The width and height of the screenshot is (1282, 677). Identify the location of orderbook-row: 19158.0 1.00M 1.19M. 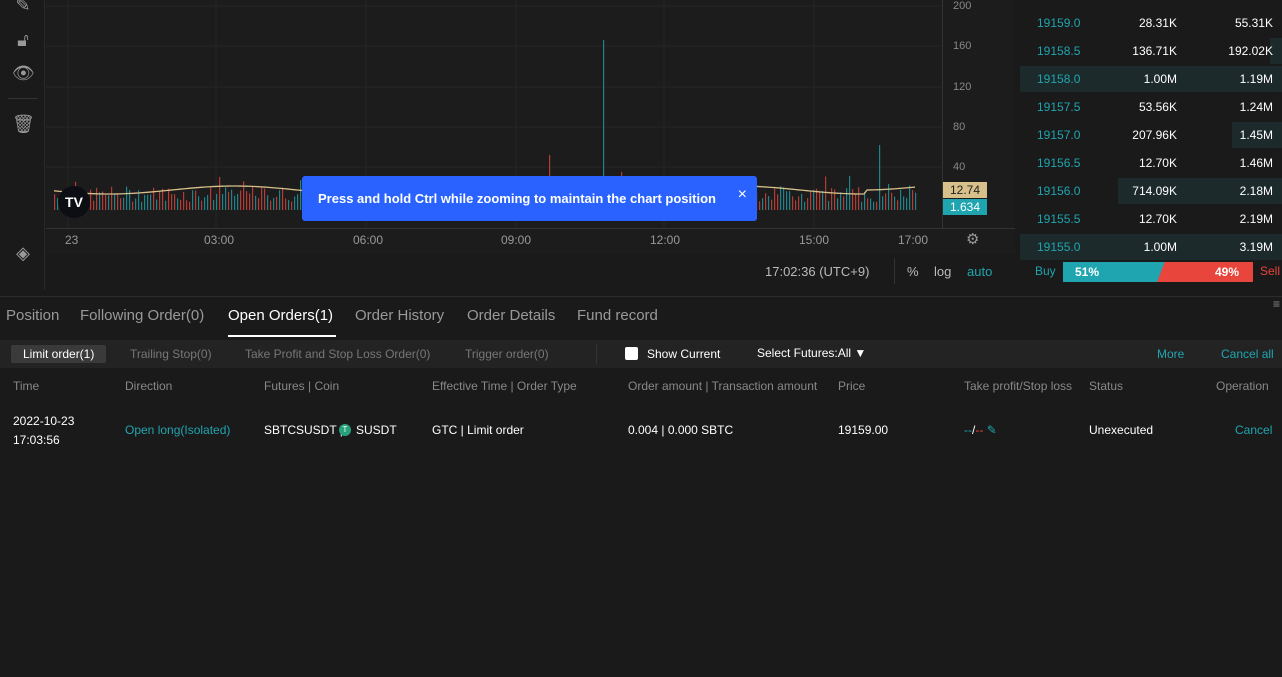
(1151, 79).